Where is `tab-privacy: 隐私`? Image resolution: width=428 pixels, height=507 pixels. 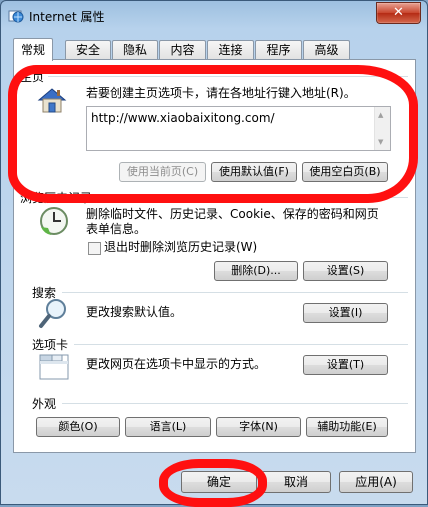 tab-privacy: 隐私 is located at coordinates (135, 49).